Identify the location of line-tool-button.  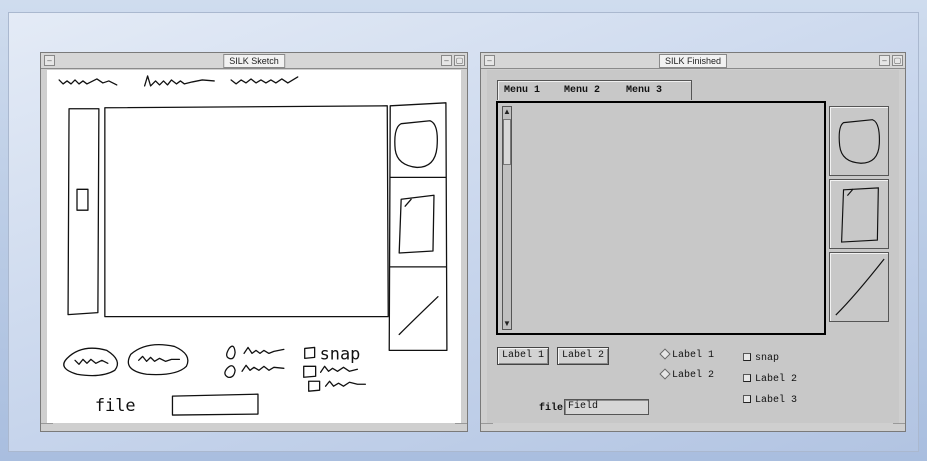
(859, 287).